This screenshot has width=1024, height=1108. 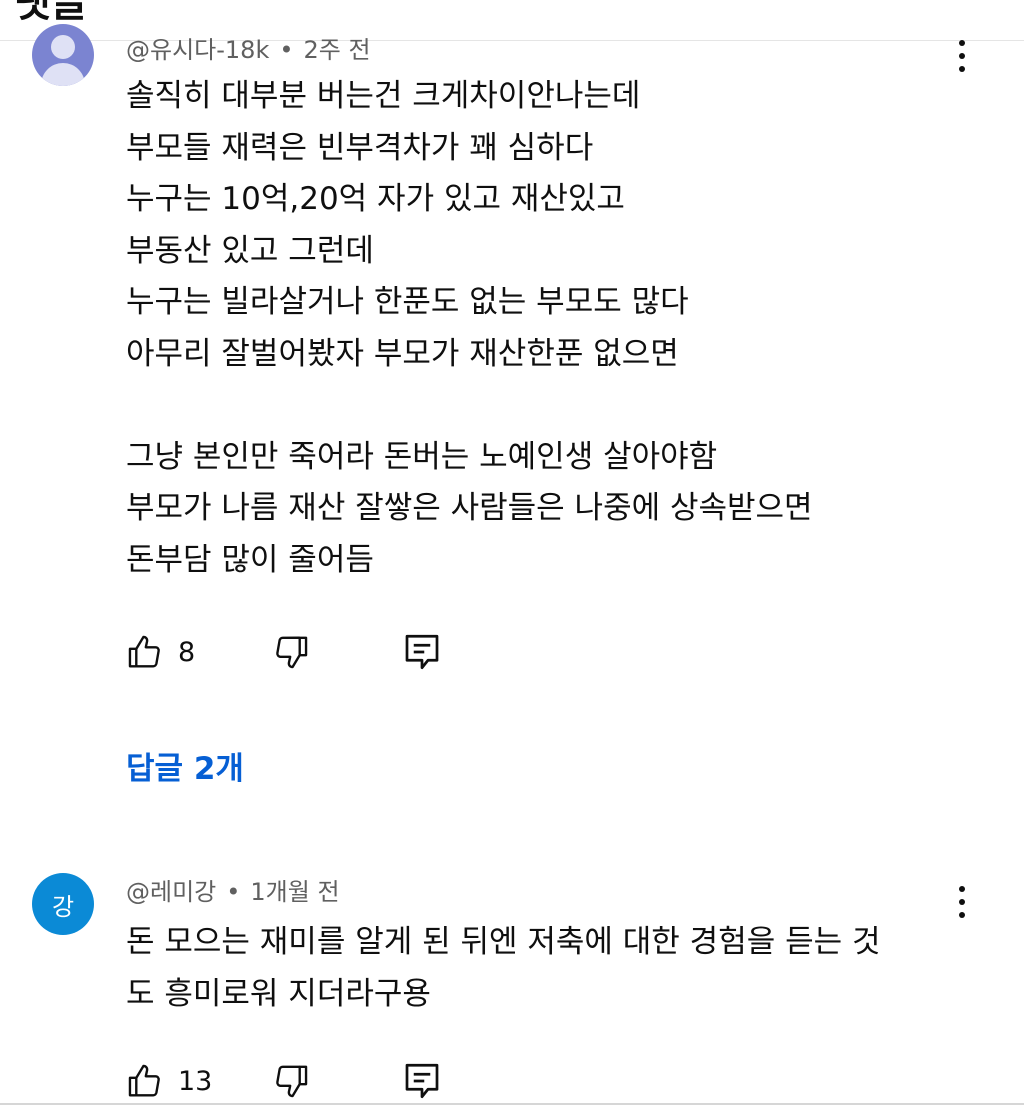 I want to click on comment-meta: @유시다-18k • 2주 전, so click(x=248, y=47).